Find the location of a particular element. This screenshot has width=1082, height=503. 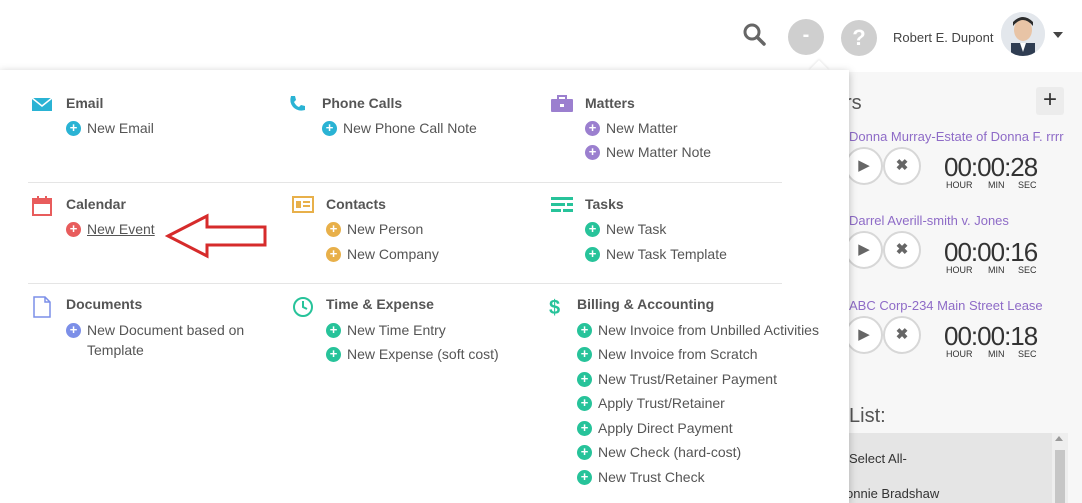

task-list-icon is located at coordinates (562, 206).